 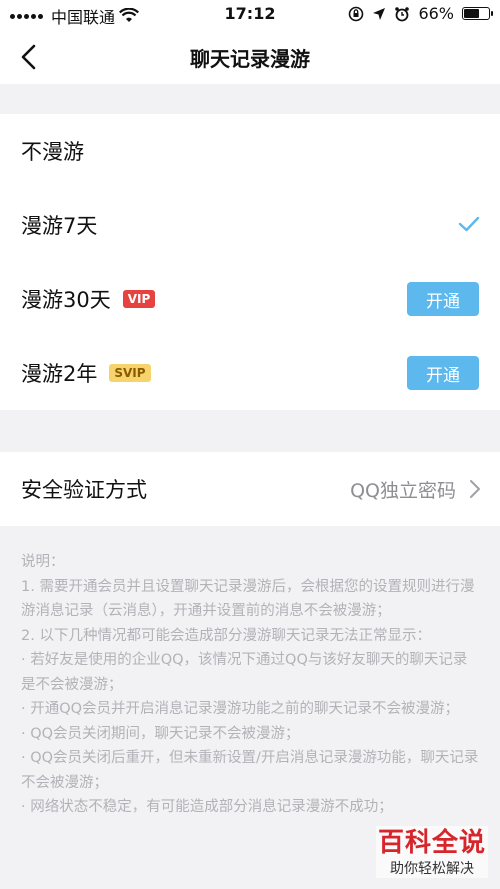 What do you see at coordinates (475, 489) in the screenshot?
I see `chevron-right-icon` at bounding box center [475, 489].